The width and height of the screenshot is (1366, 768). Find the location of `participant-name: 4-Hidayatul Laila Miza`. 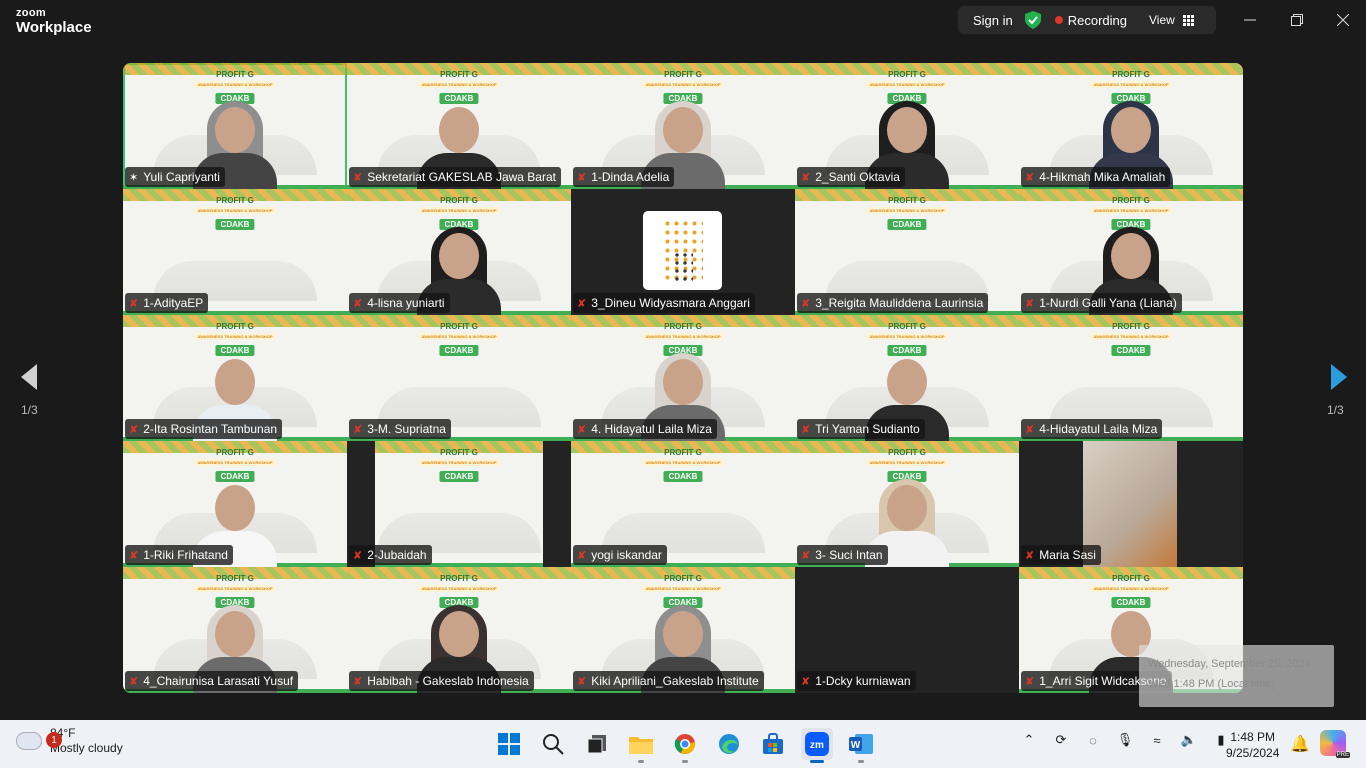

participant-name: 4-Hidayatul Laila Miza is located at coordinates (1098, 429).